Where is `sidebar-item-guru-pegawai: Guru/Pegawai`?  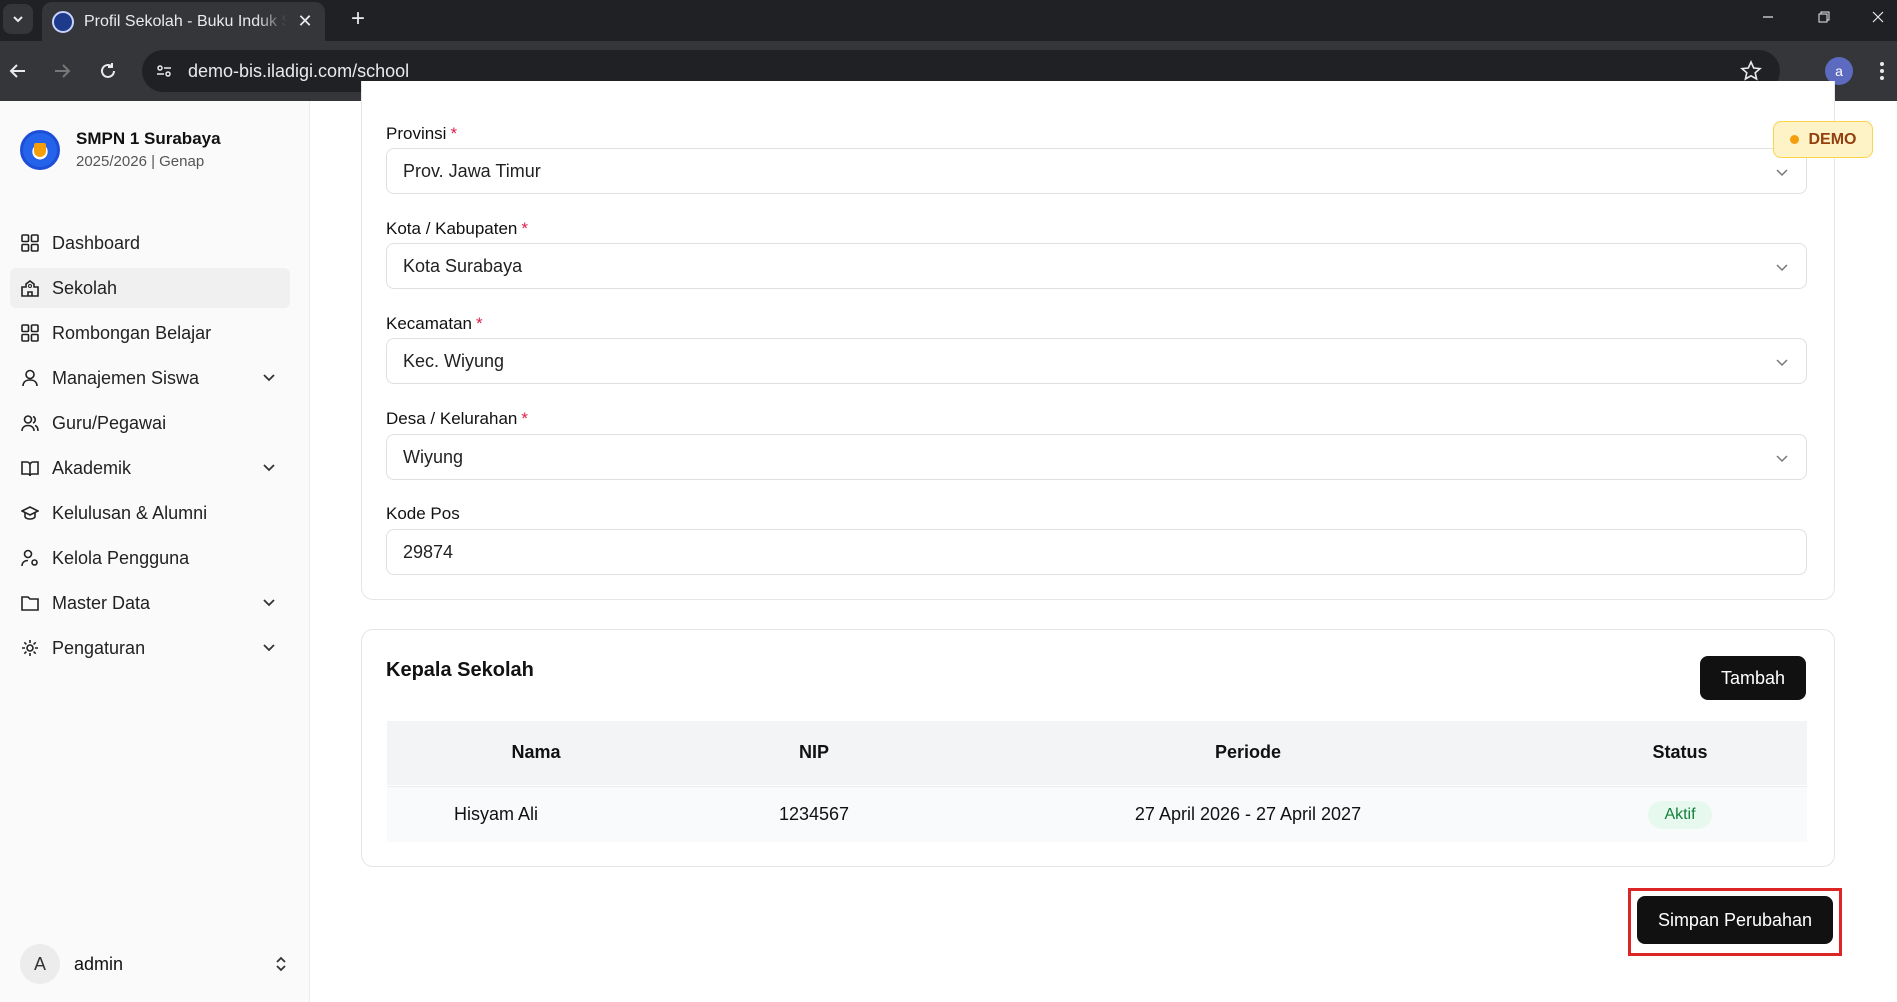 sidebar-item-guru-pegawai: Guru/Pegawai is located at coordinates (150, 423).